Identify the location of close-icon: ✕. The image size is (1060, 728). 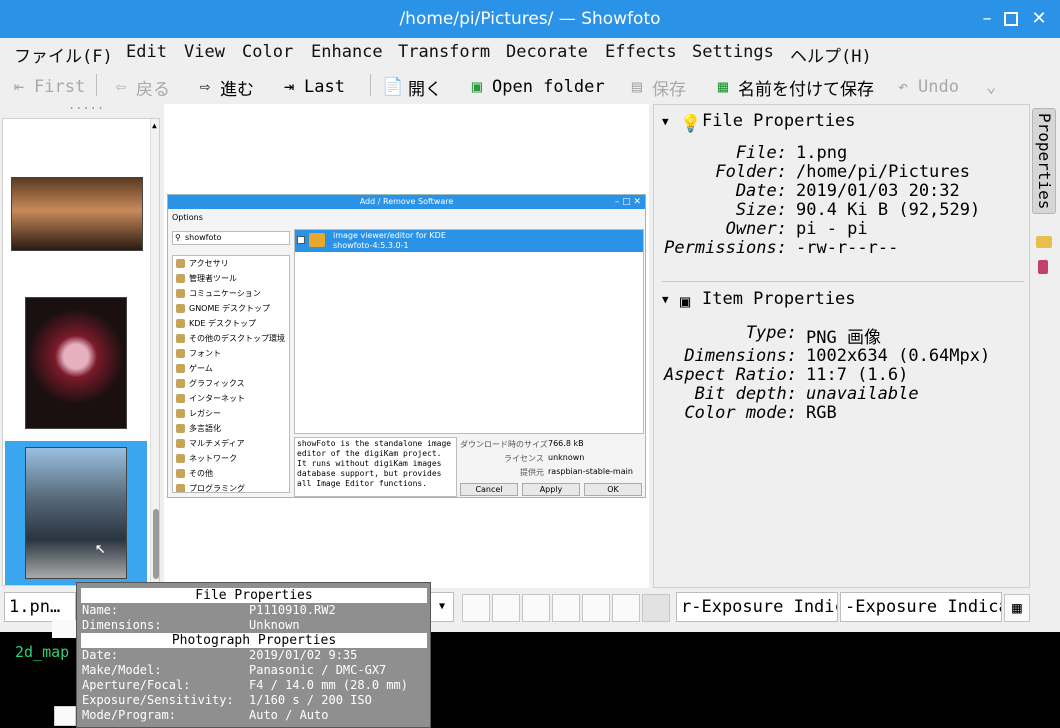
(1039, 19).